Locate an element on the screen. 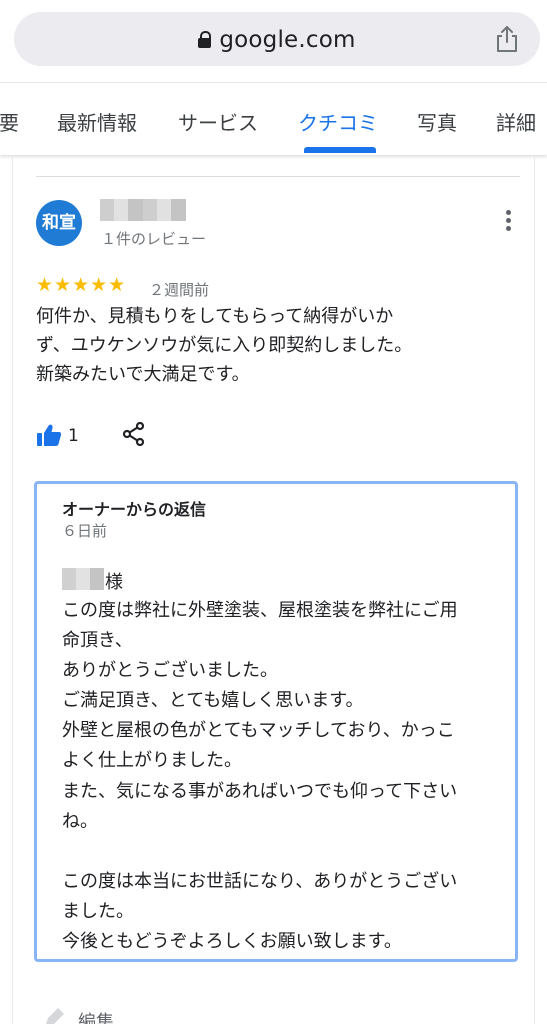 This screenshot has height=1024, width=547. star-rating: ★★★★★ is located at coordinates (81, 285).